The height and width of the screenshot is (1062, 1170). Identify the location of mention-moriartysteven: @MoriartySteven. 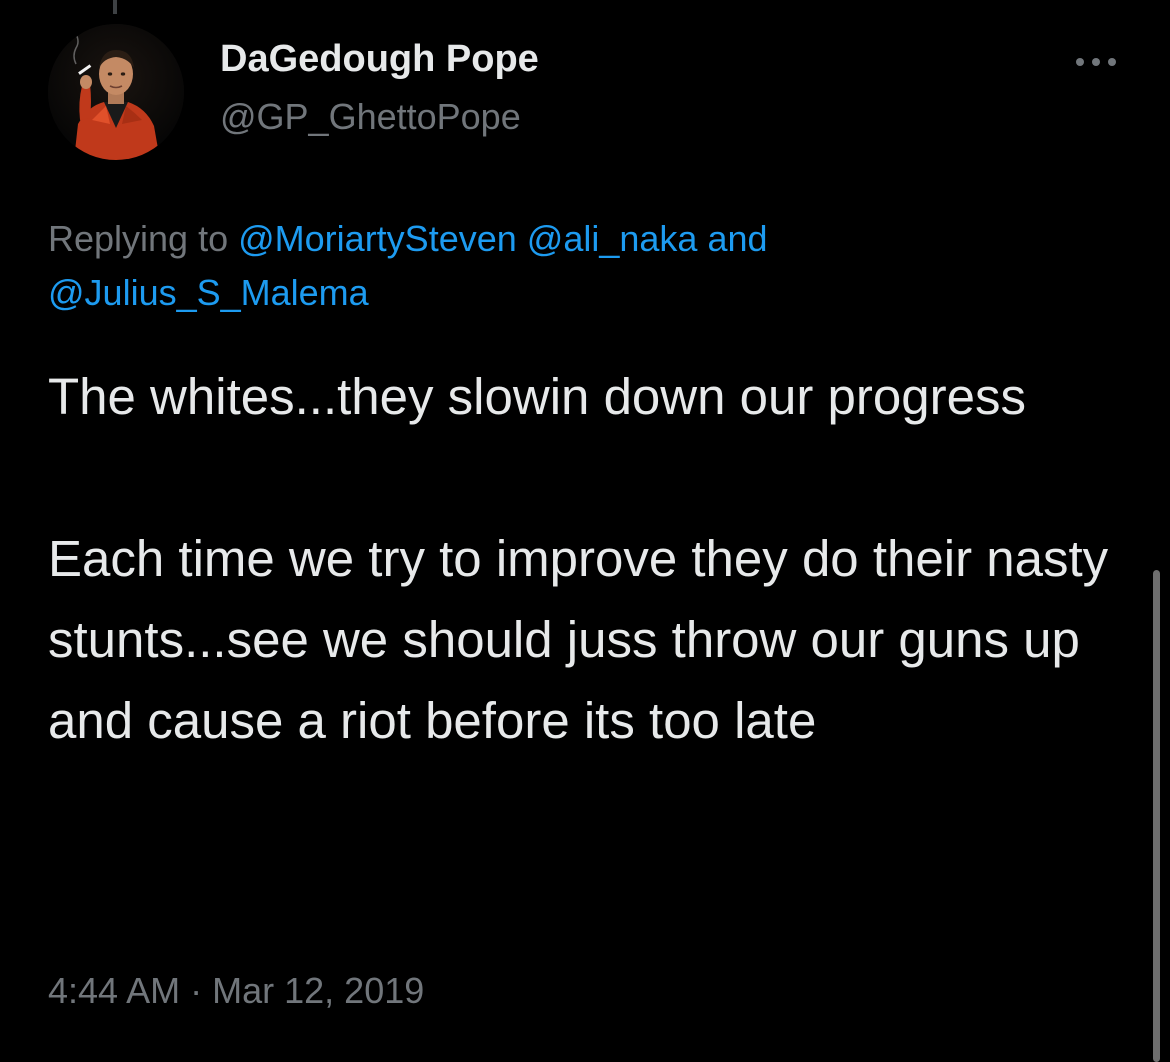
(377, 238).